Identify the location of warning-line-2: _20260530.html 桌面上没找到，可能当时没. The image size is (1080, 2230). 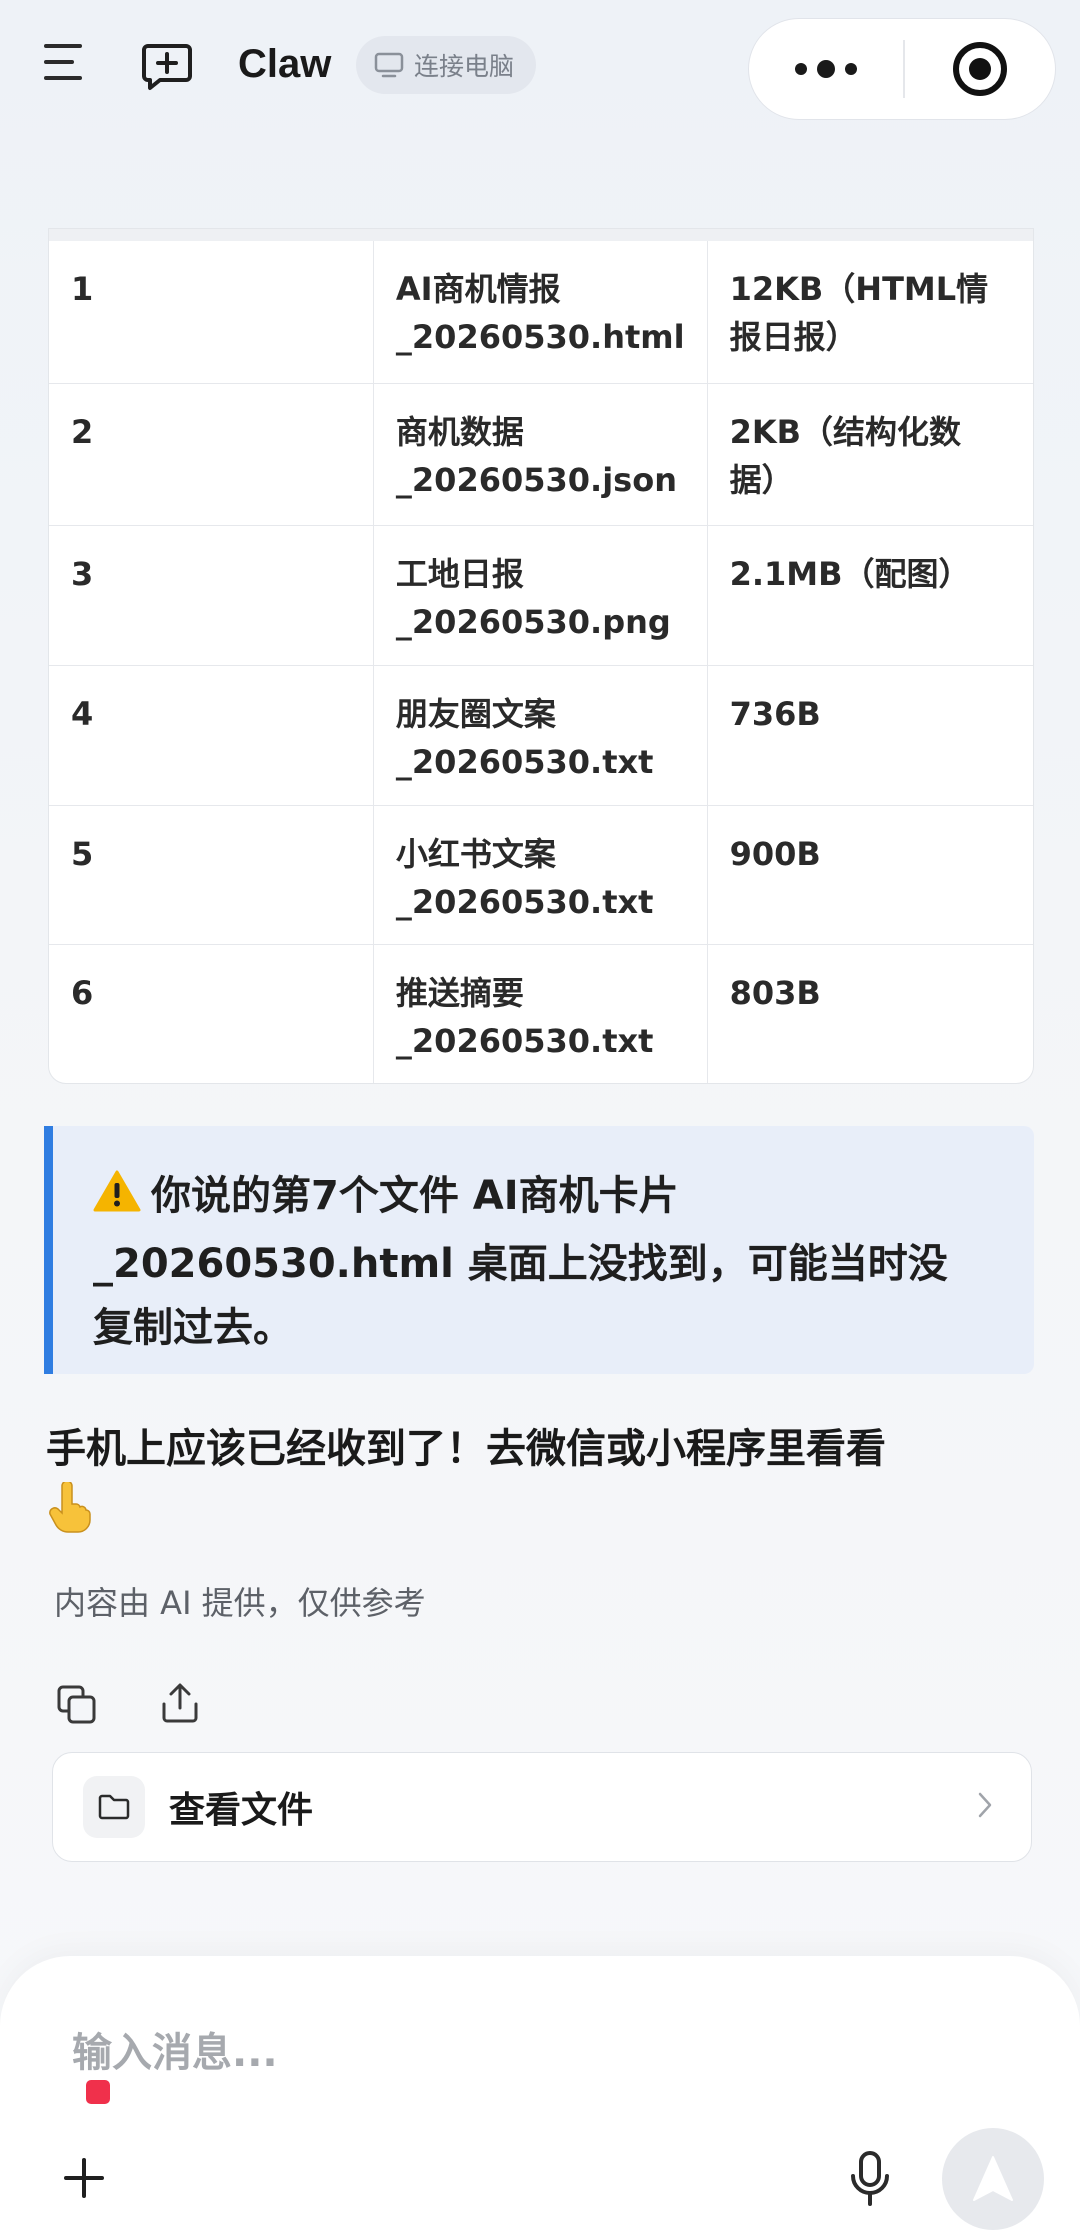
(520, 1264).